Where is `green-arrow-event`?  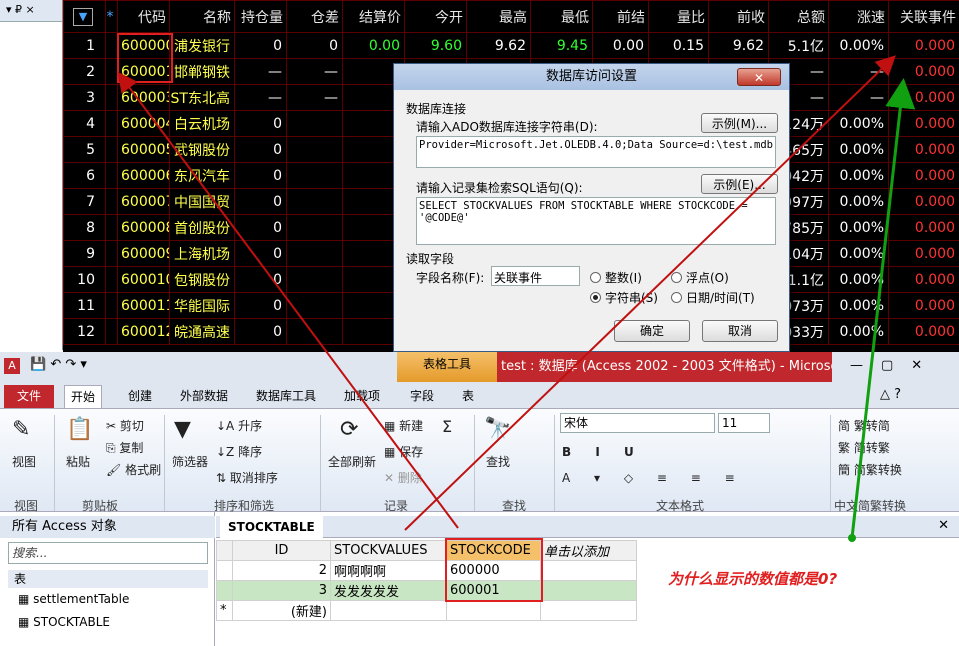 green-arrow-event is located at coordinates (883, 308).